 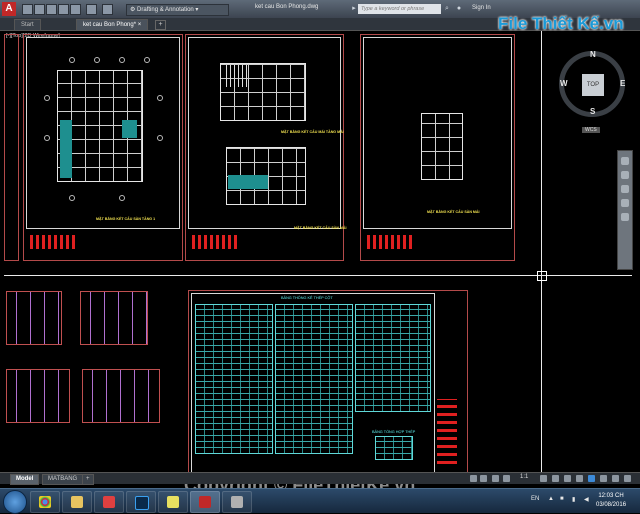 What do you see at coordinates (622, 83) in the screenshot?
I see `compass-east: E` at bounding box center [622, 83].